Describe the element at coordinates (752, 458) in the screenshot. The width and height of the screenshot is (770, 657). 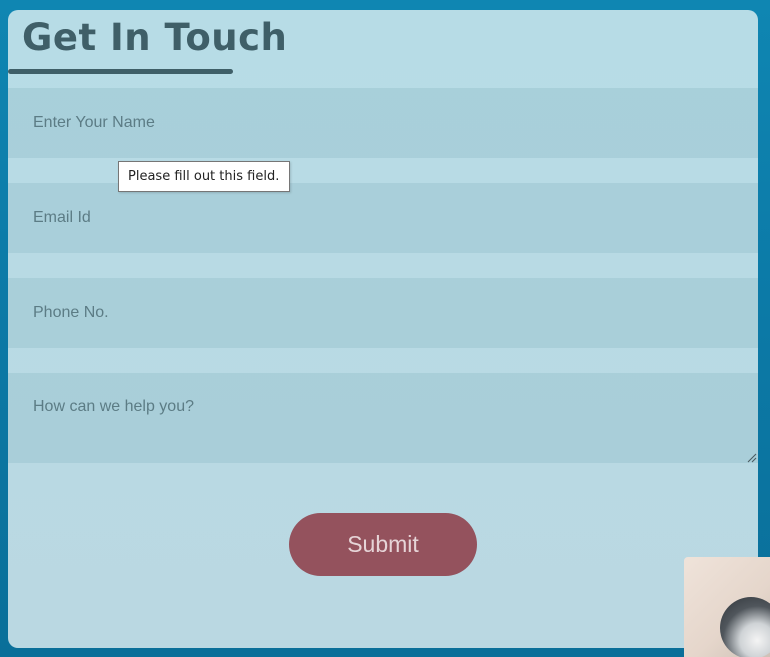
I see `resize-grip-icon` at that location.